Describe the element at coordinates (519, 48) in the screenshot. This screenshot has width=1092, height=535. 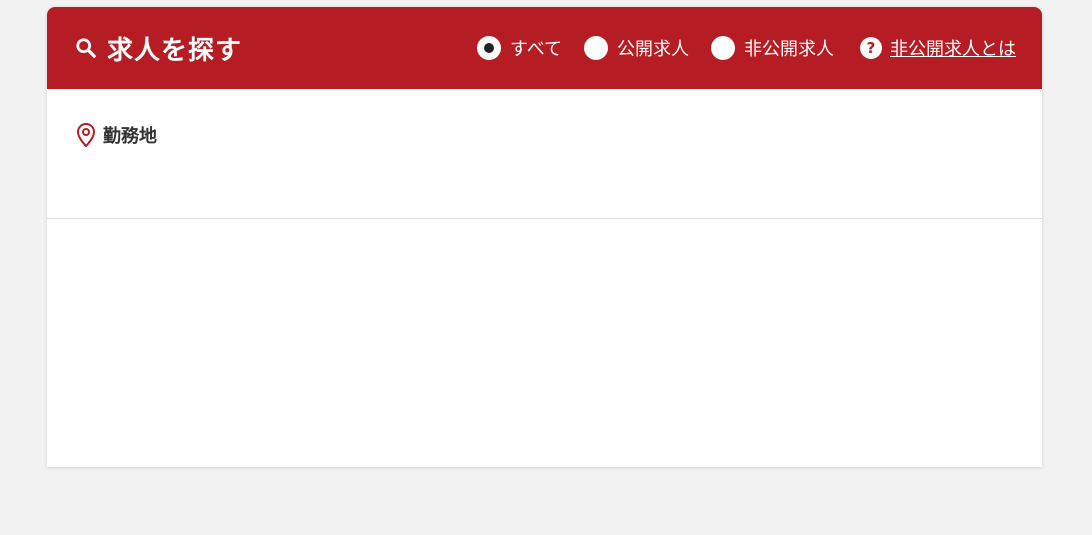
I see `radio-all: すべて` at that location.